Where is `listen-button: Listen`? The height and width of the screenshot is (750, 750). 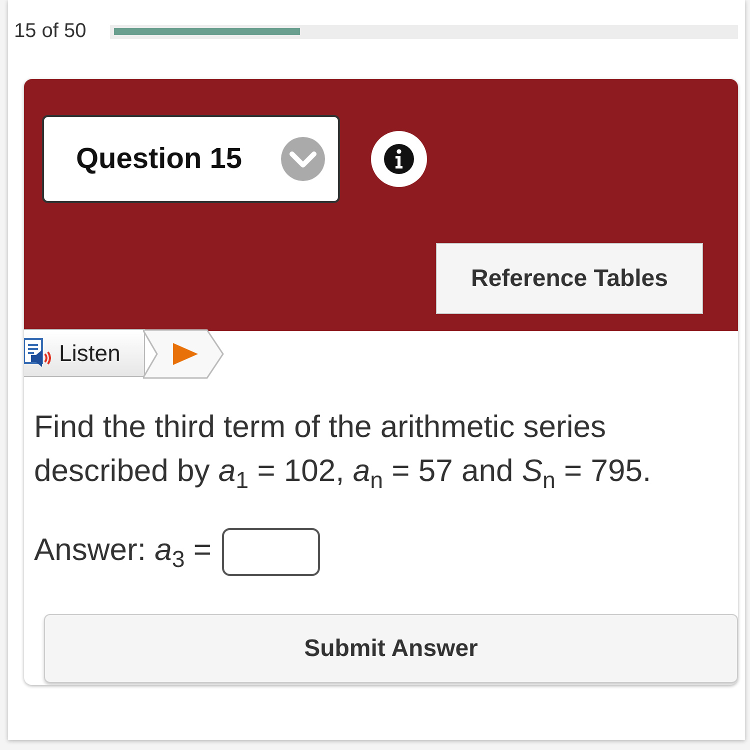 listen-button: Listen is located at coordinates (85, 353).